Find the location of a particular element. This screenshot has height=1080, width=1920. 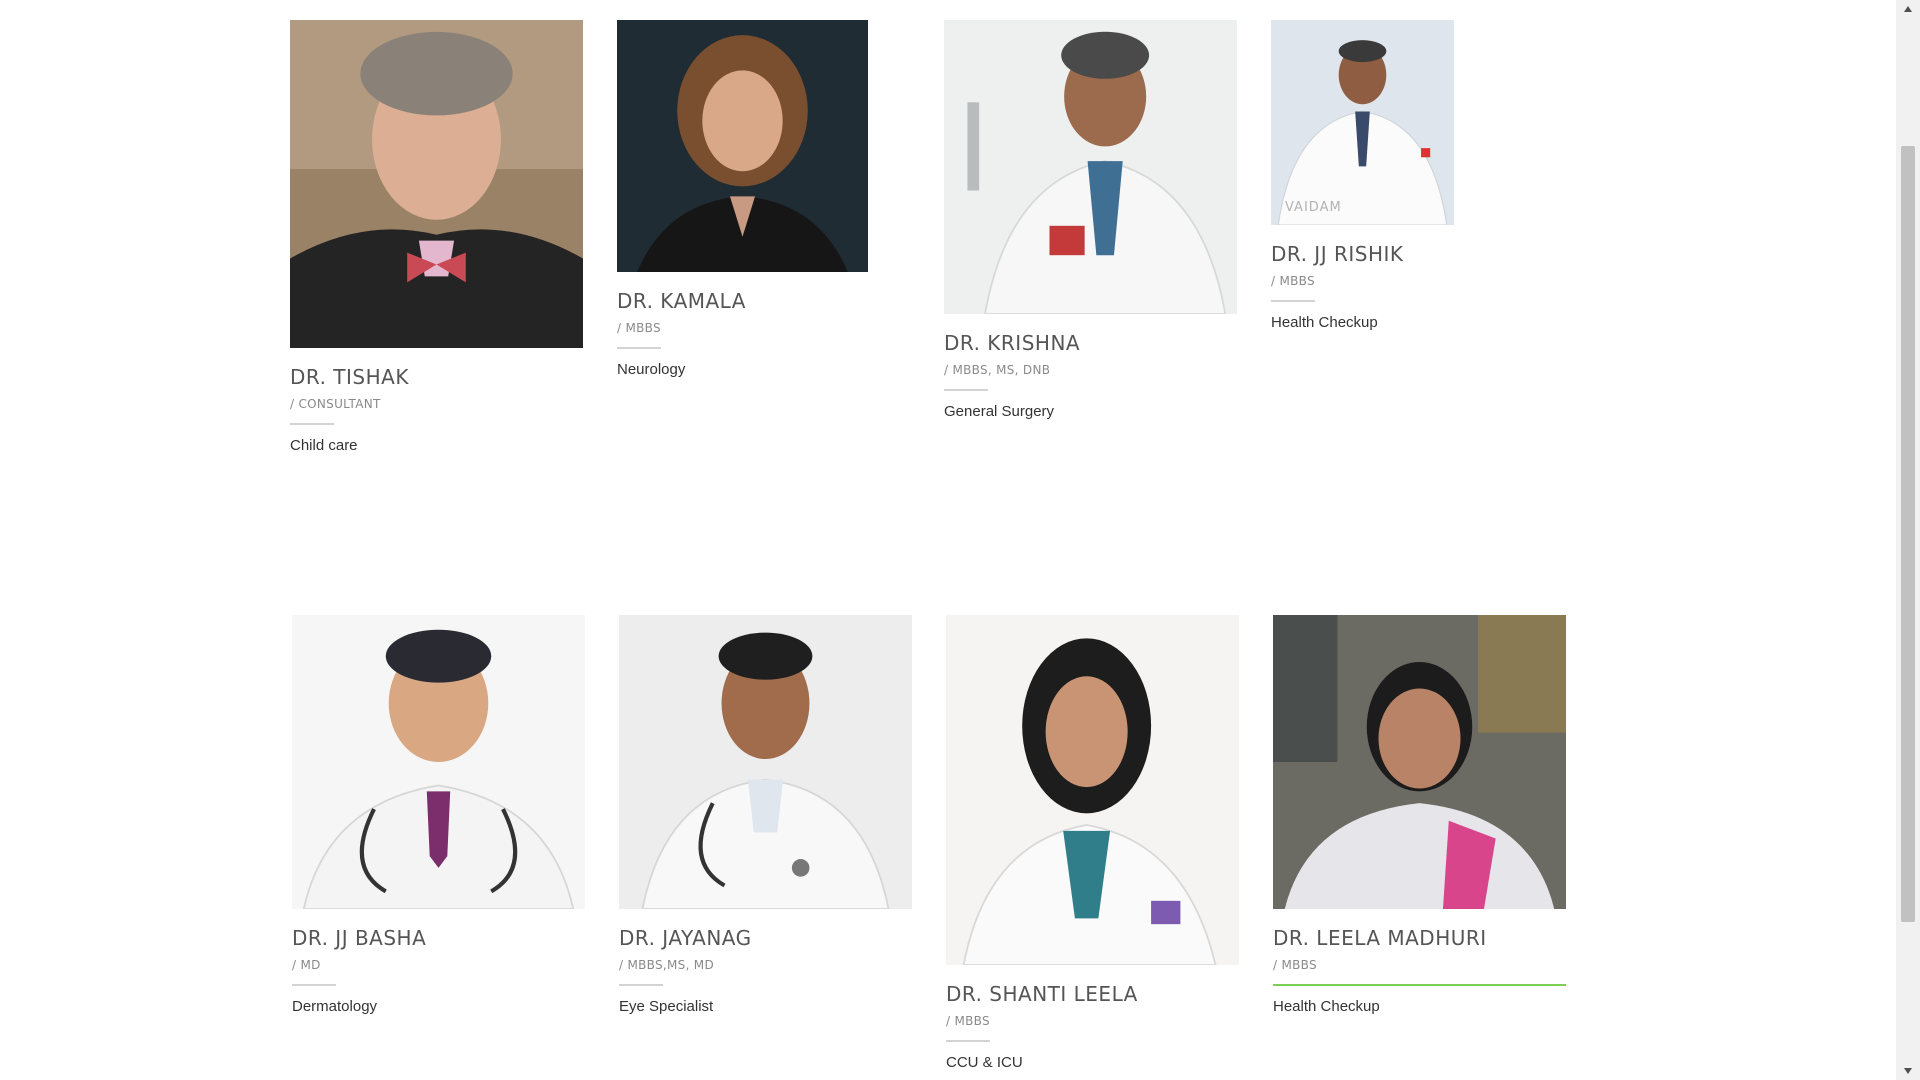

doctor-name: DR. JAYANAG is located at coordinates (685, 938).